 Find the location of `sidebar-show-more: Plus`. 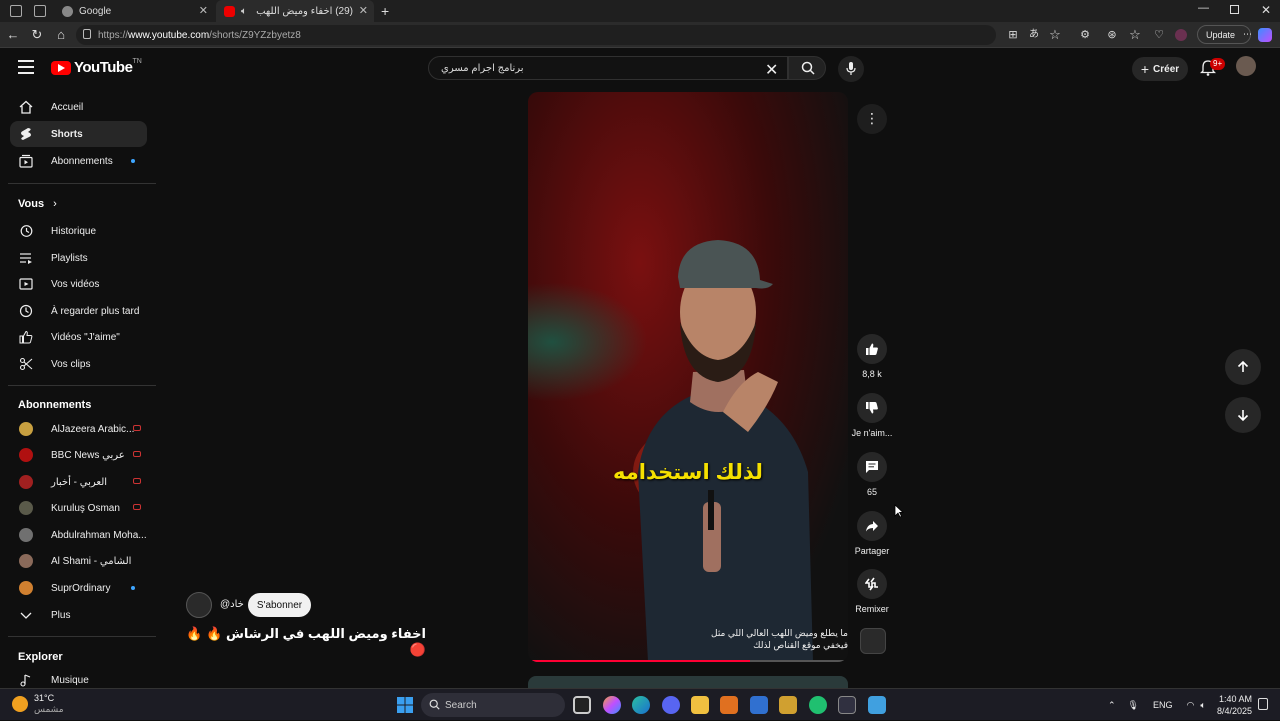

sidebar-show-more: Plus is located at coordinates (78, 615).